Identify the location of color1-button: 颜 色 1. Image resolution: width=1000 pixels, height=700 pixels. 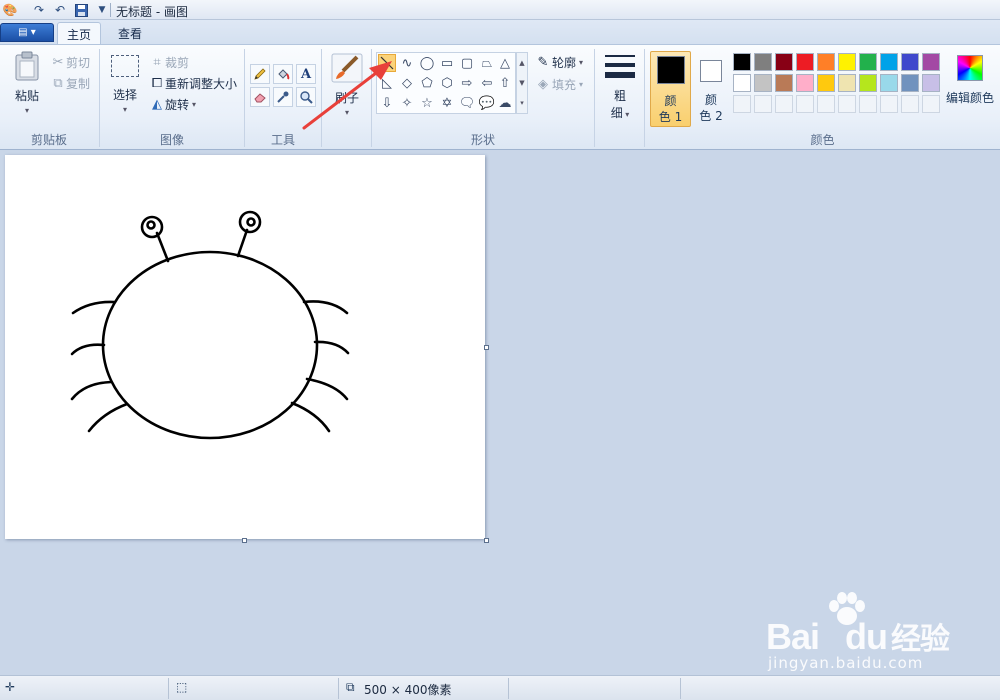
(670, 89).